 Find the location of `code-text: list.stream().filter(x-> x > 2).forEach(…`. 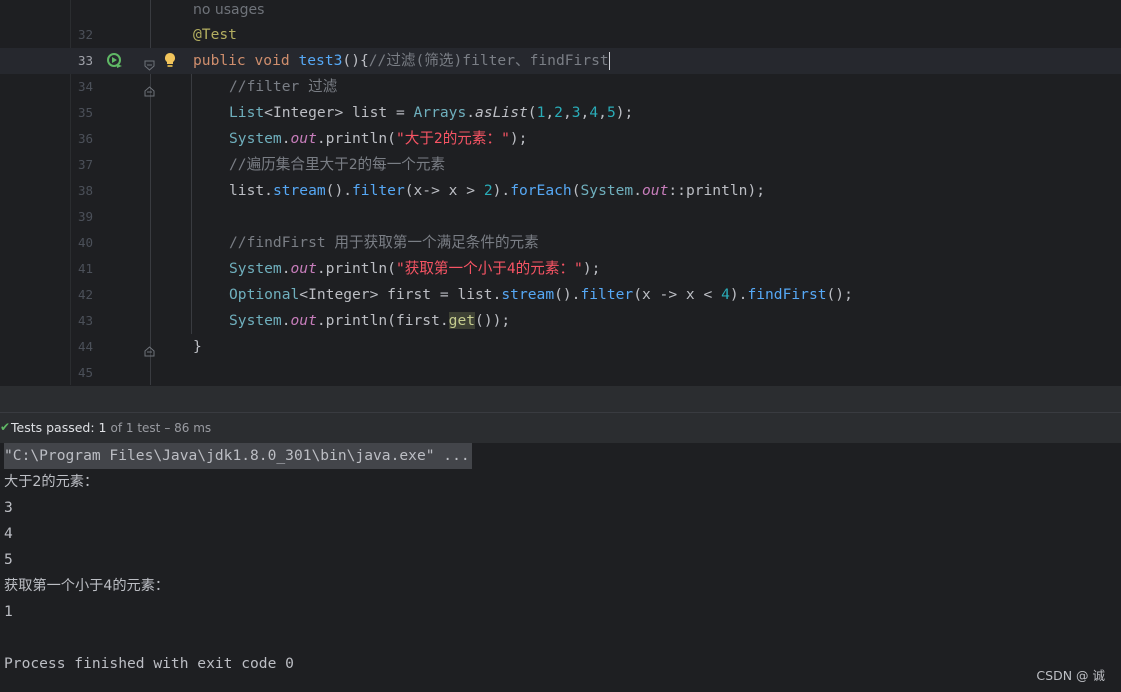

code-text: list.stream().filter(x-> x > 2).forEach(… is located at coordinates (497, 191).